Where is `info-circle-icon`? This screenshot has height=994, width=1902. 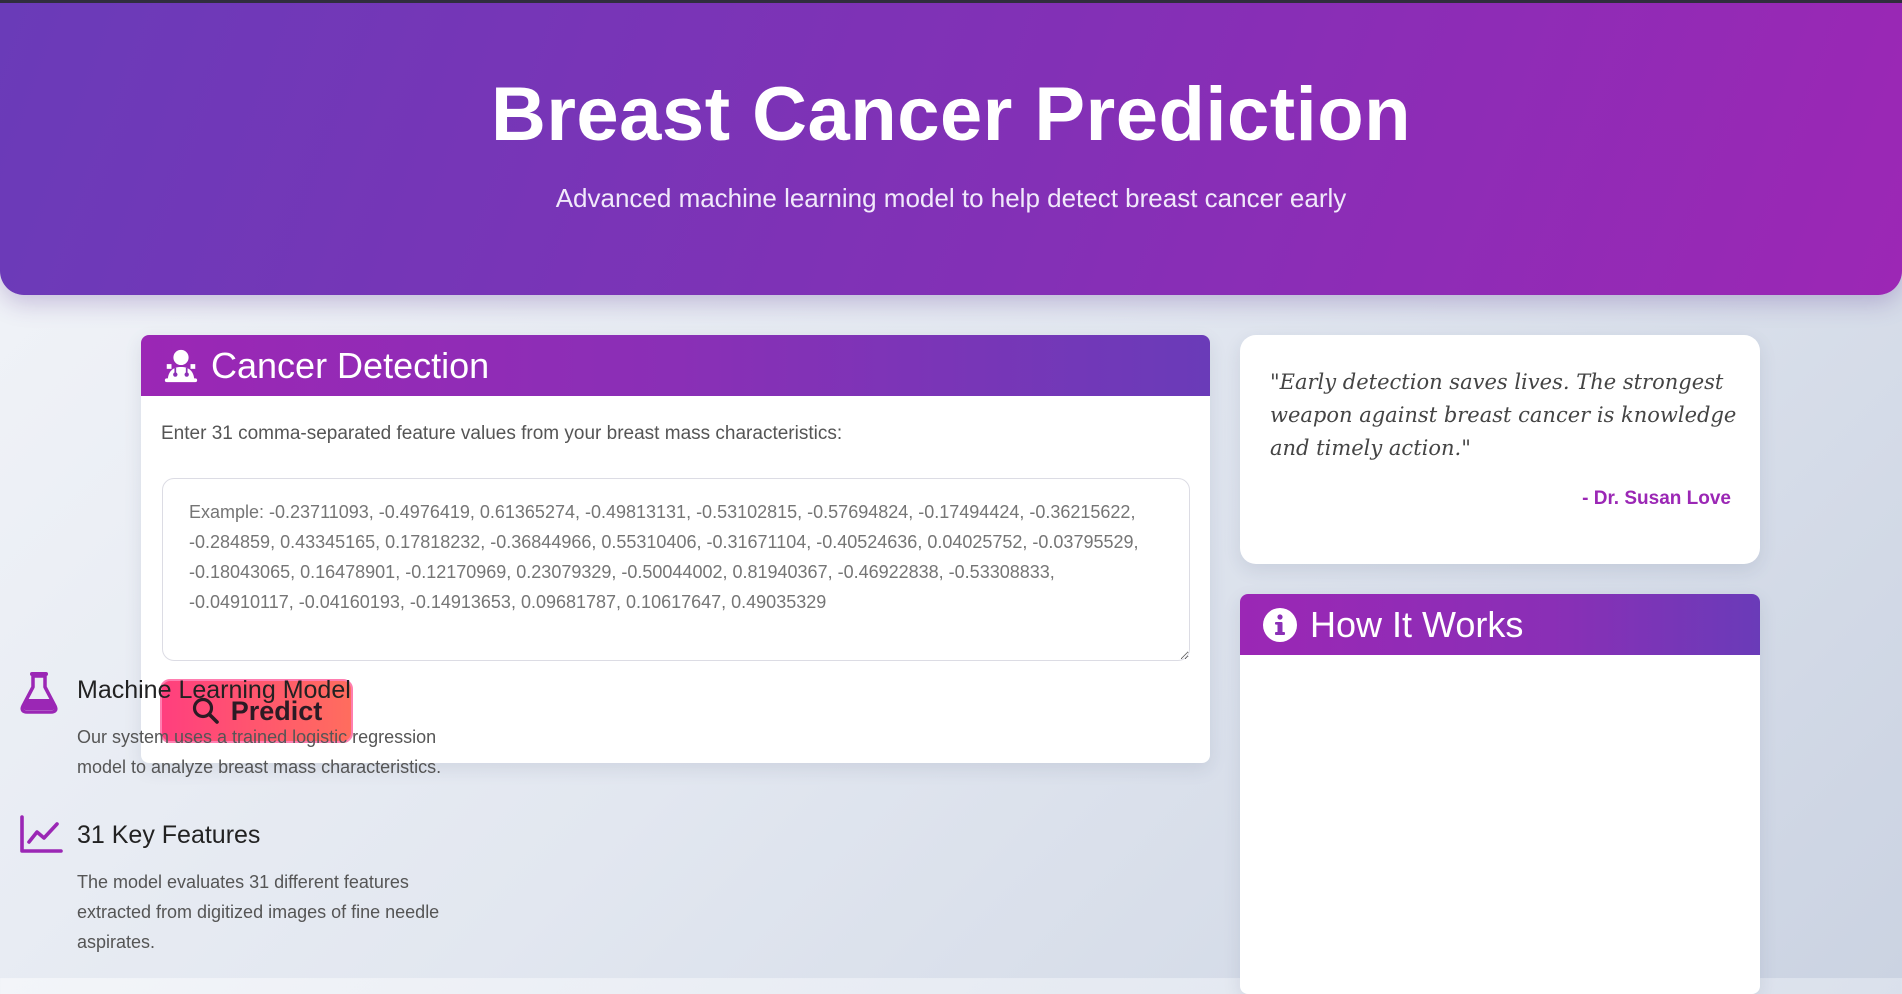
info-circle-icon is located at coordinates (1280, 625).